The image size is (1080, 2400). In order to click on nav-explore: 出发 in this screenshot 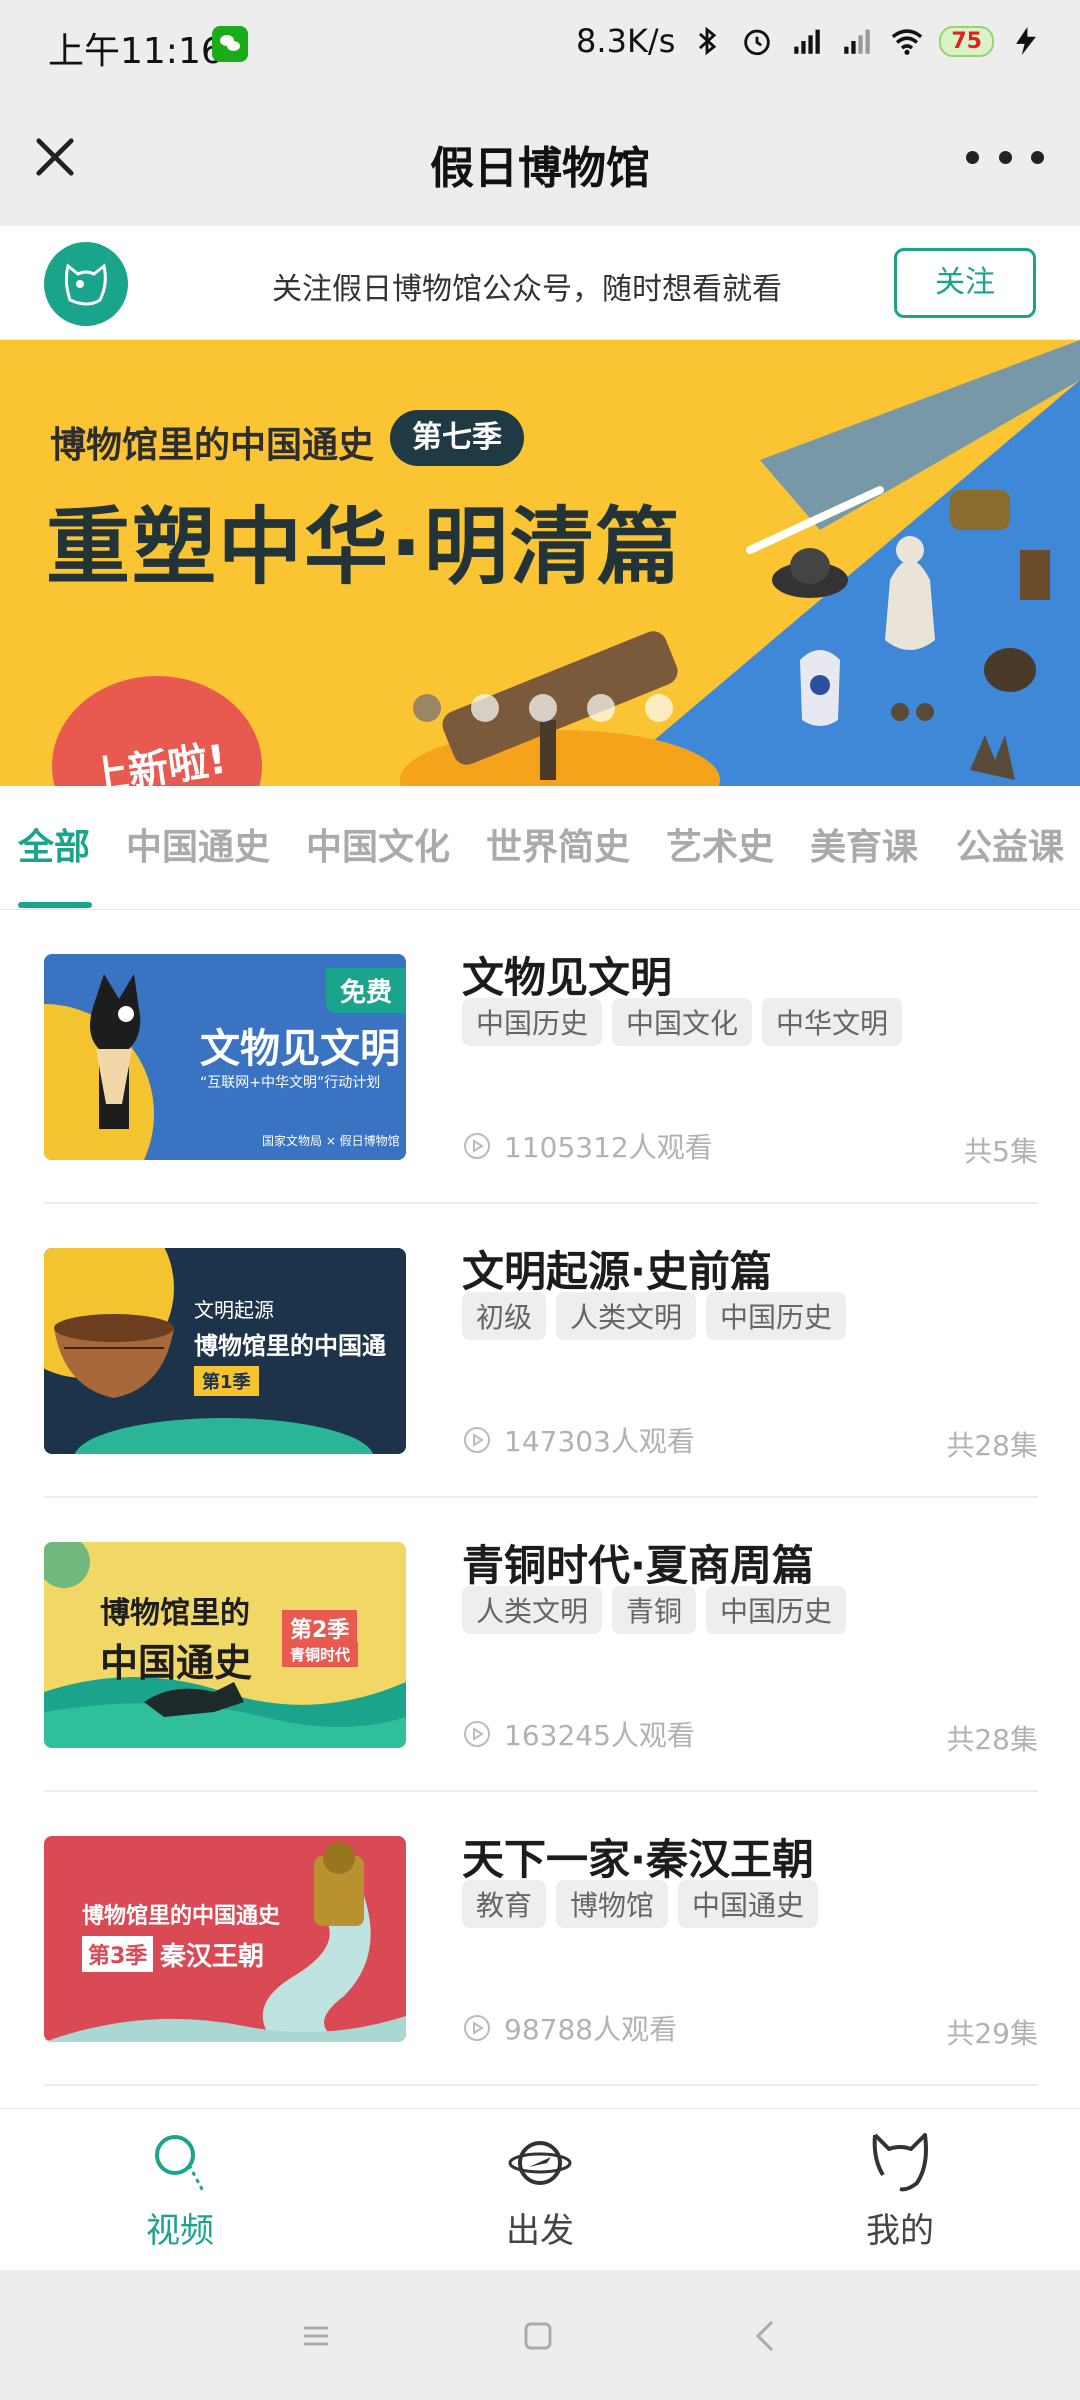, I will do `click(540, 2190)`.